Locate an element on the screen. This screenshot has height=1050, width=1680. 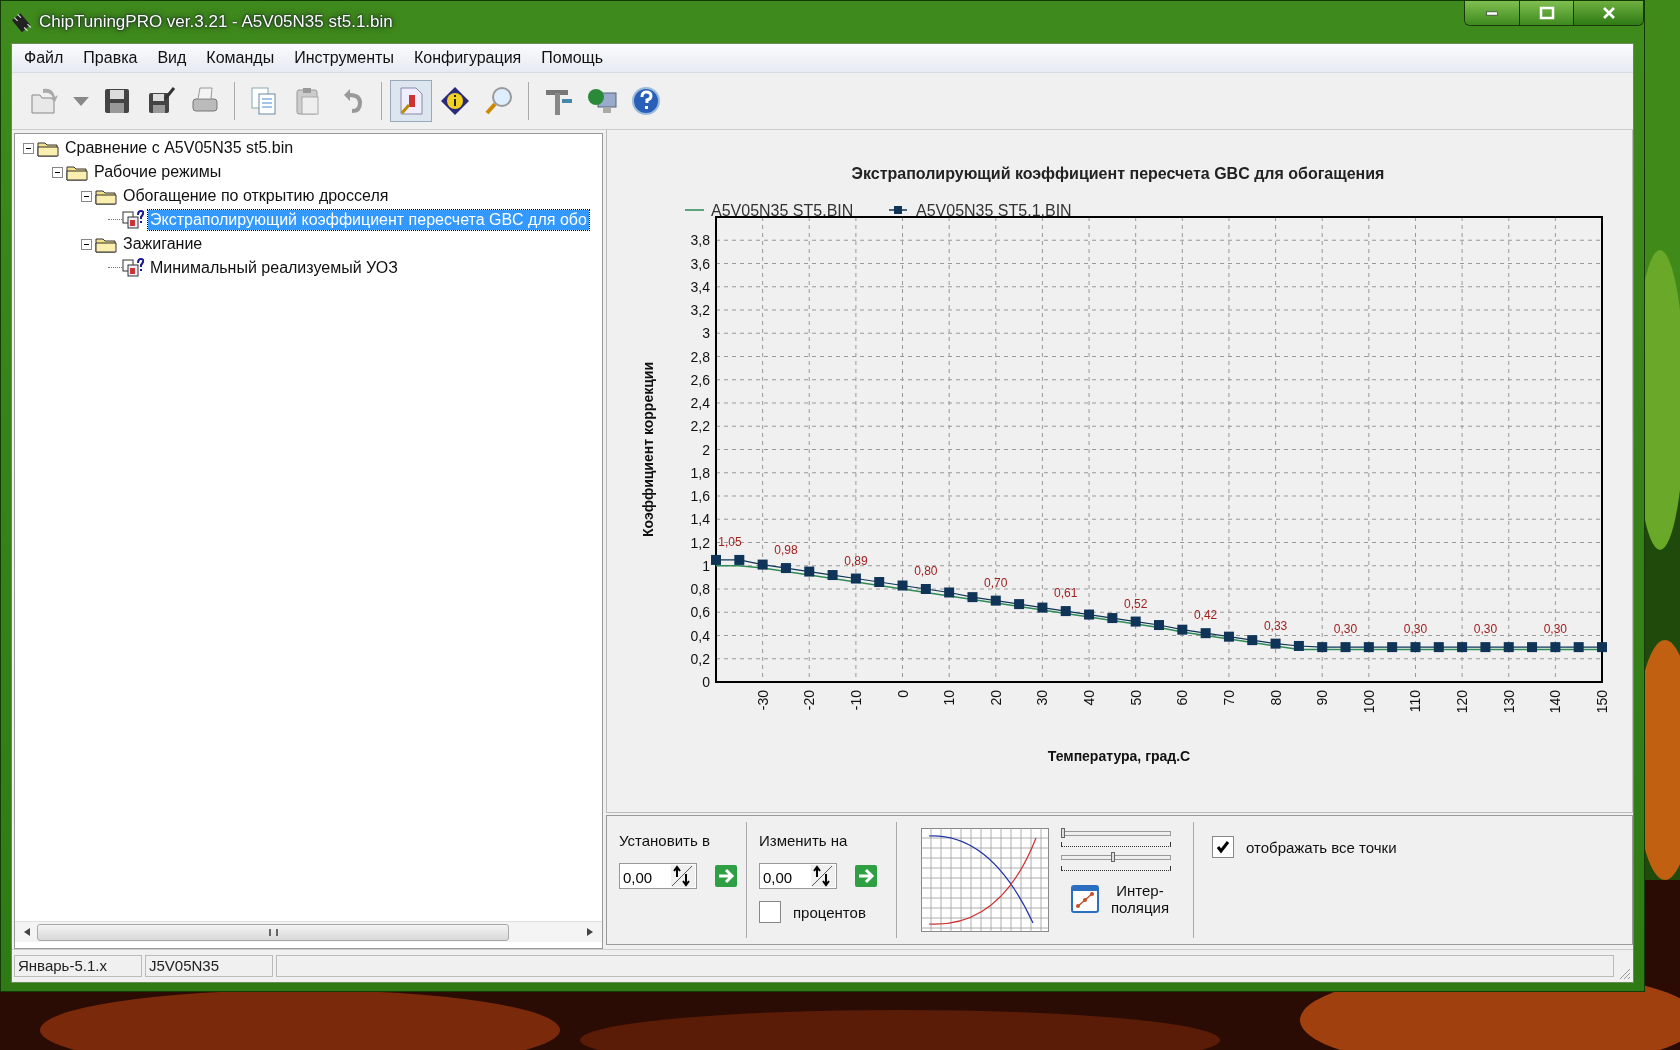
left-arrow-icon is located at coordinates (27, 932).